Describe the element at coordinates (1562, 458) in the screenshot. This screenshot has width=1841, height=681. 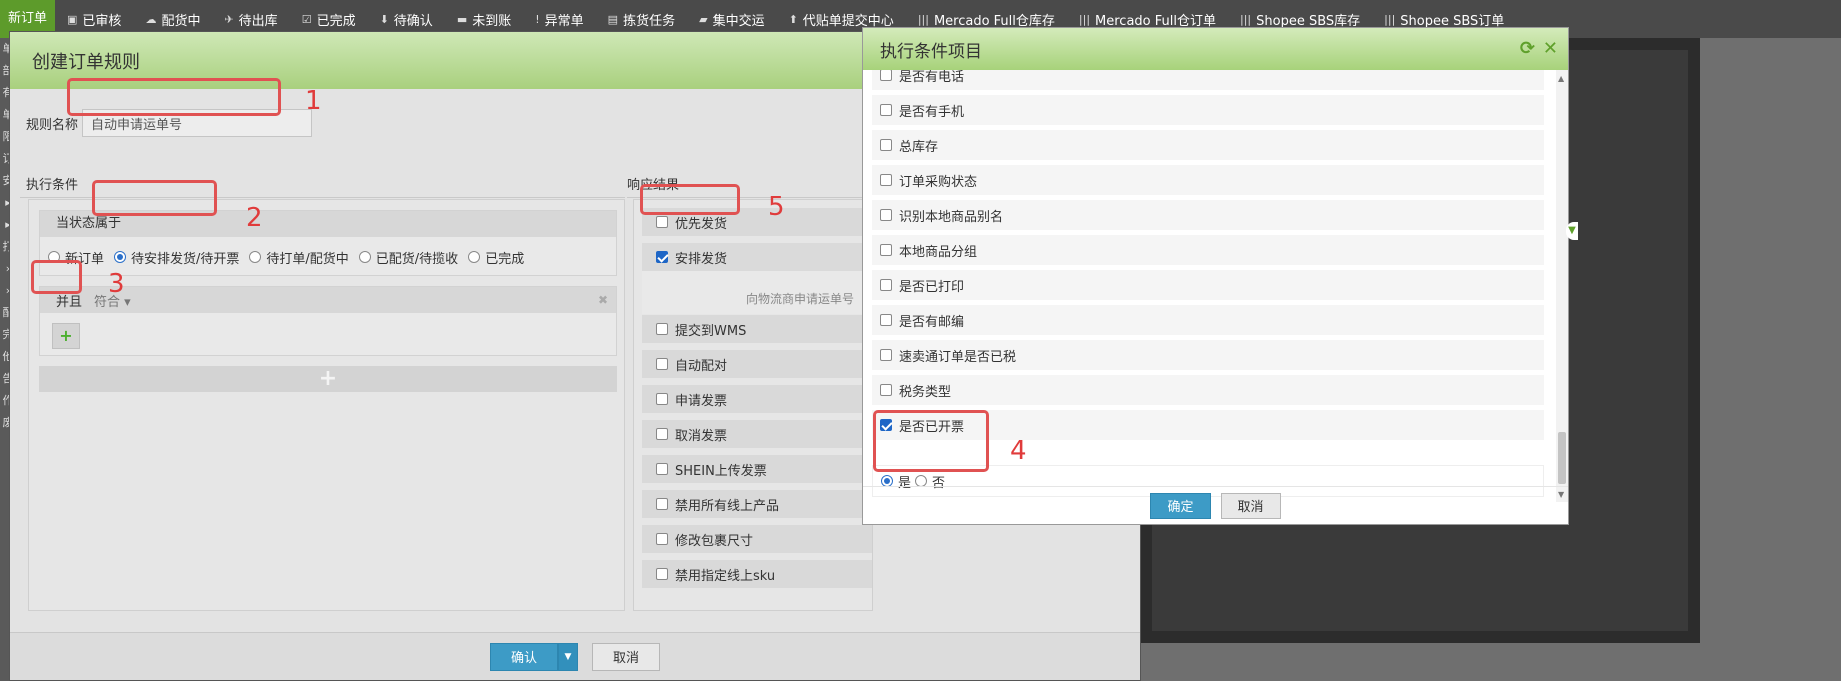
I see `scroll-thumb` at that location.